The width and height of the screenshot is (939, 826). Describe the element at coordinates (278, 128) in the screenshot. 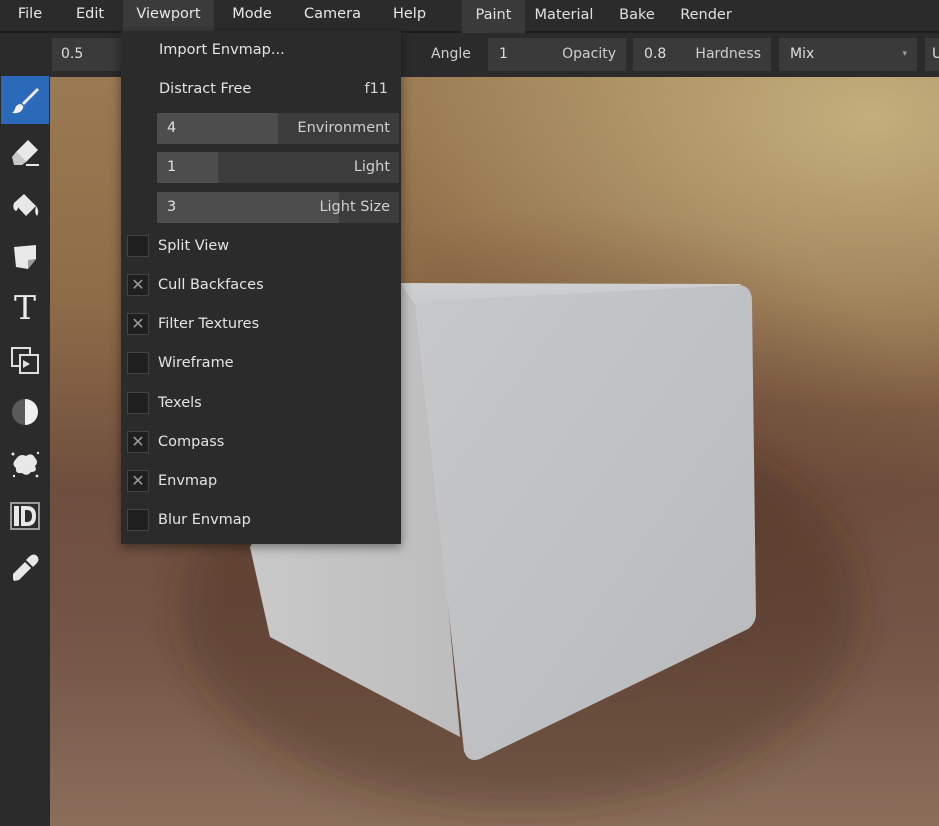

I see `environment-slider: 4 Environment` at that location.